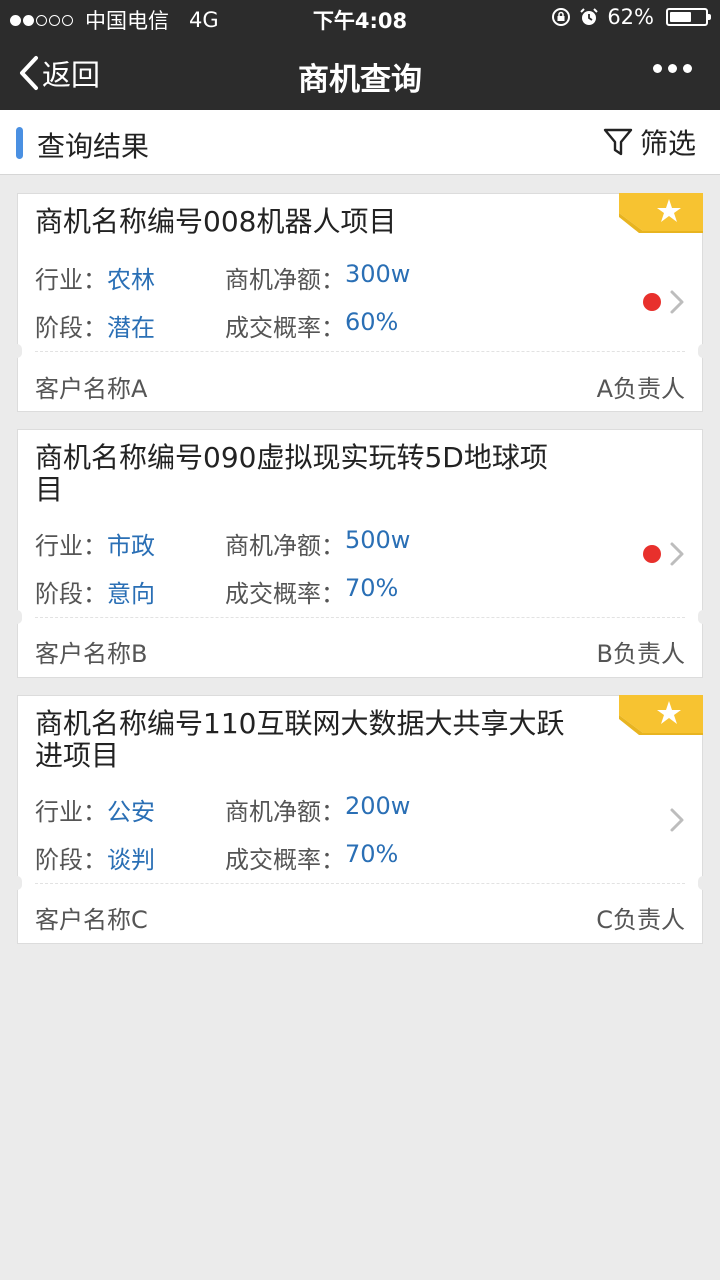  I want to click on industry-value: 市政, so click(131, 546).